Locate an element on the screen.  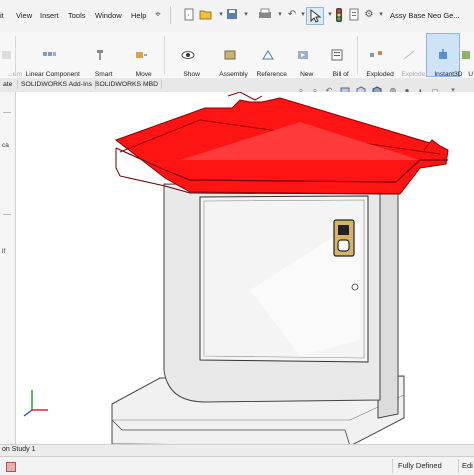
print-icon is located at coordinates (265, 15).